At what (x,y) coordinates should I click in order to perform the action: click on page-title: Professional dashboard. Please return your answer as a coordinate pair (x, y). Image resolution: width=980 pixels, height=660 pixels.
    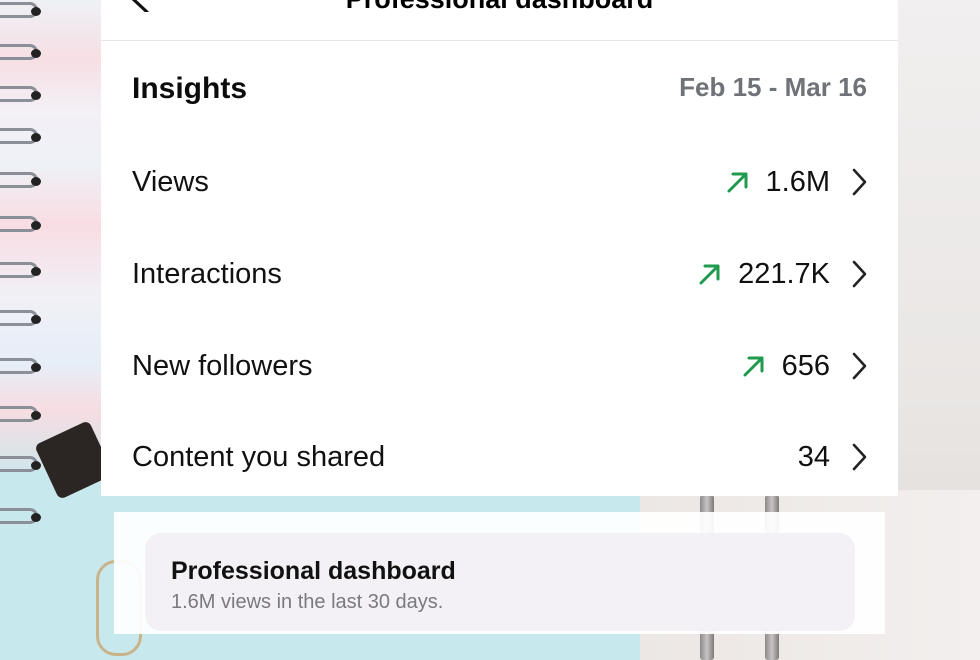
    Looking at the image, I should click on (499, 7).